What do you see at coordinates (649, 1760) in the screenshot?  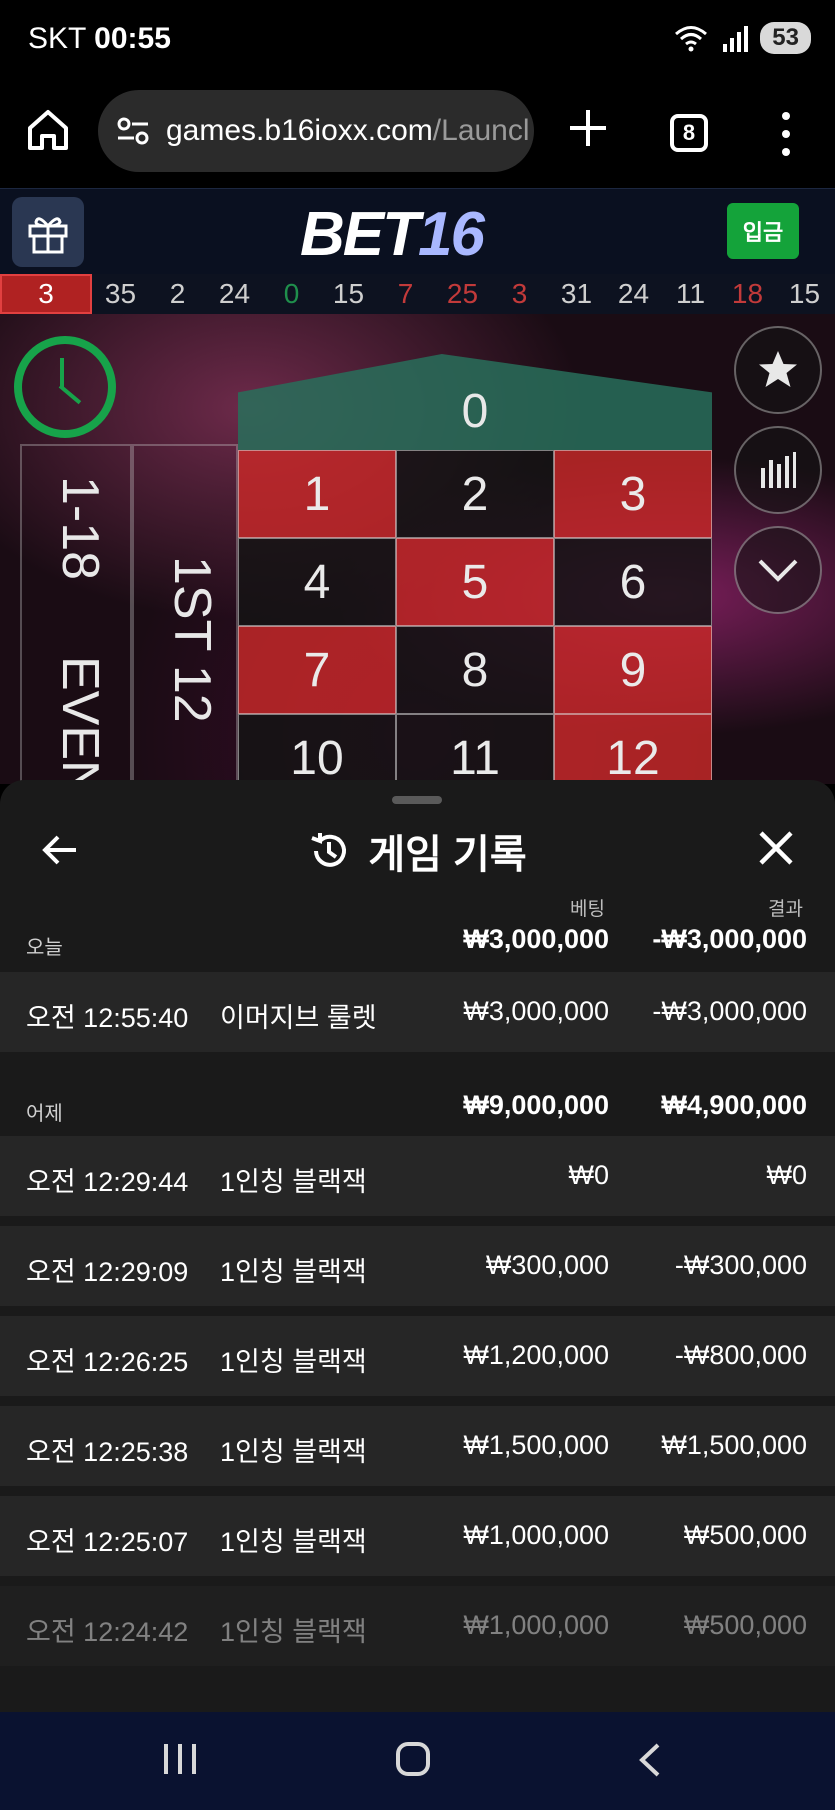 I see `back-chevron-icon` at bounding box center [649, 1760].